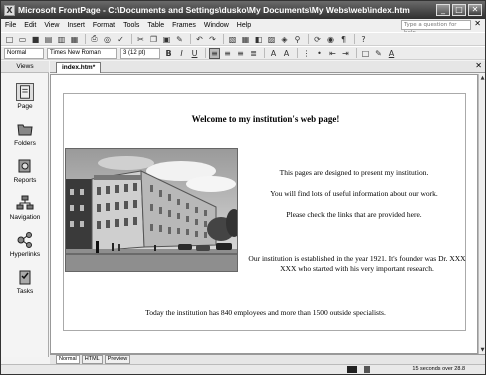 Image resolution: width=486 pixels, height=375 pixels. Describe the element at coordinates (24, 166) in the screenshot. I see `reports-icon` at that location.